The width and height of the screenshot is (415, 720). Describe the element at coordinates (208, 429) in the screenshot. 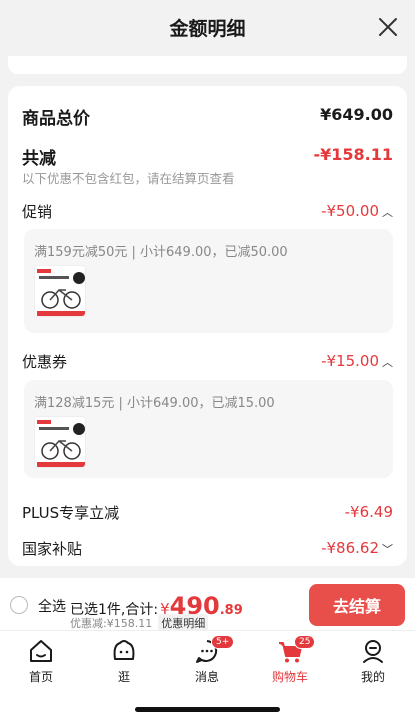

I see `coupon-detail-box: 满128减15元 | 小计649.00，已减15.00` at that location.